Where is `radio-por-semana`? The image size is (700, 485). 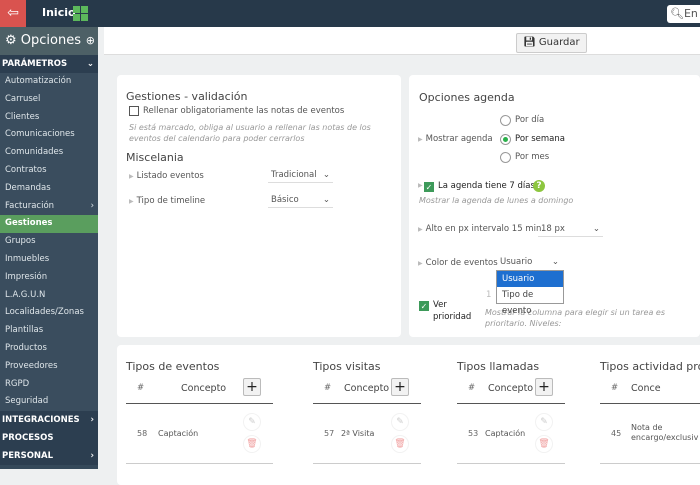 radio-por-semana is located at coordinates (505, 139).